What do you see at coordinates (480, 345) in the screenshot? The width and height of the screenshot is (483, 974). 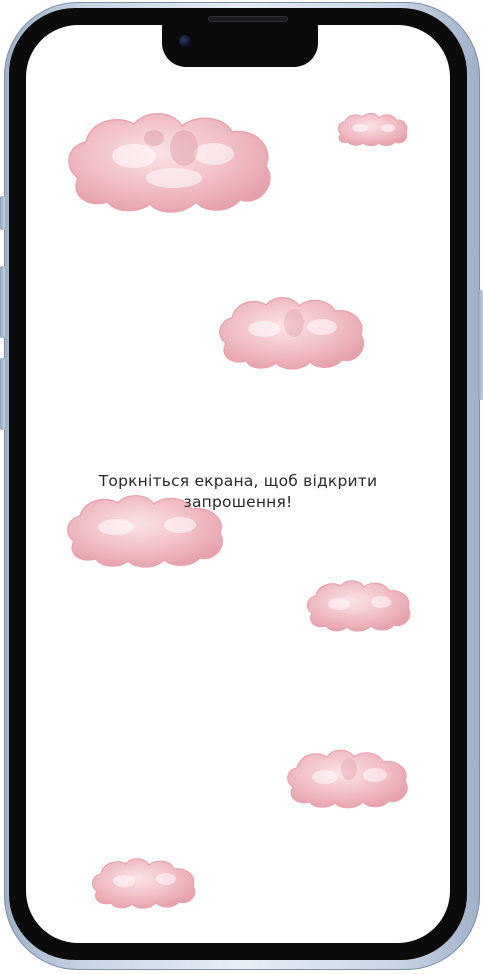 I see `power-button` at bounding box center [480, 345].